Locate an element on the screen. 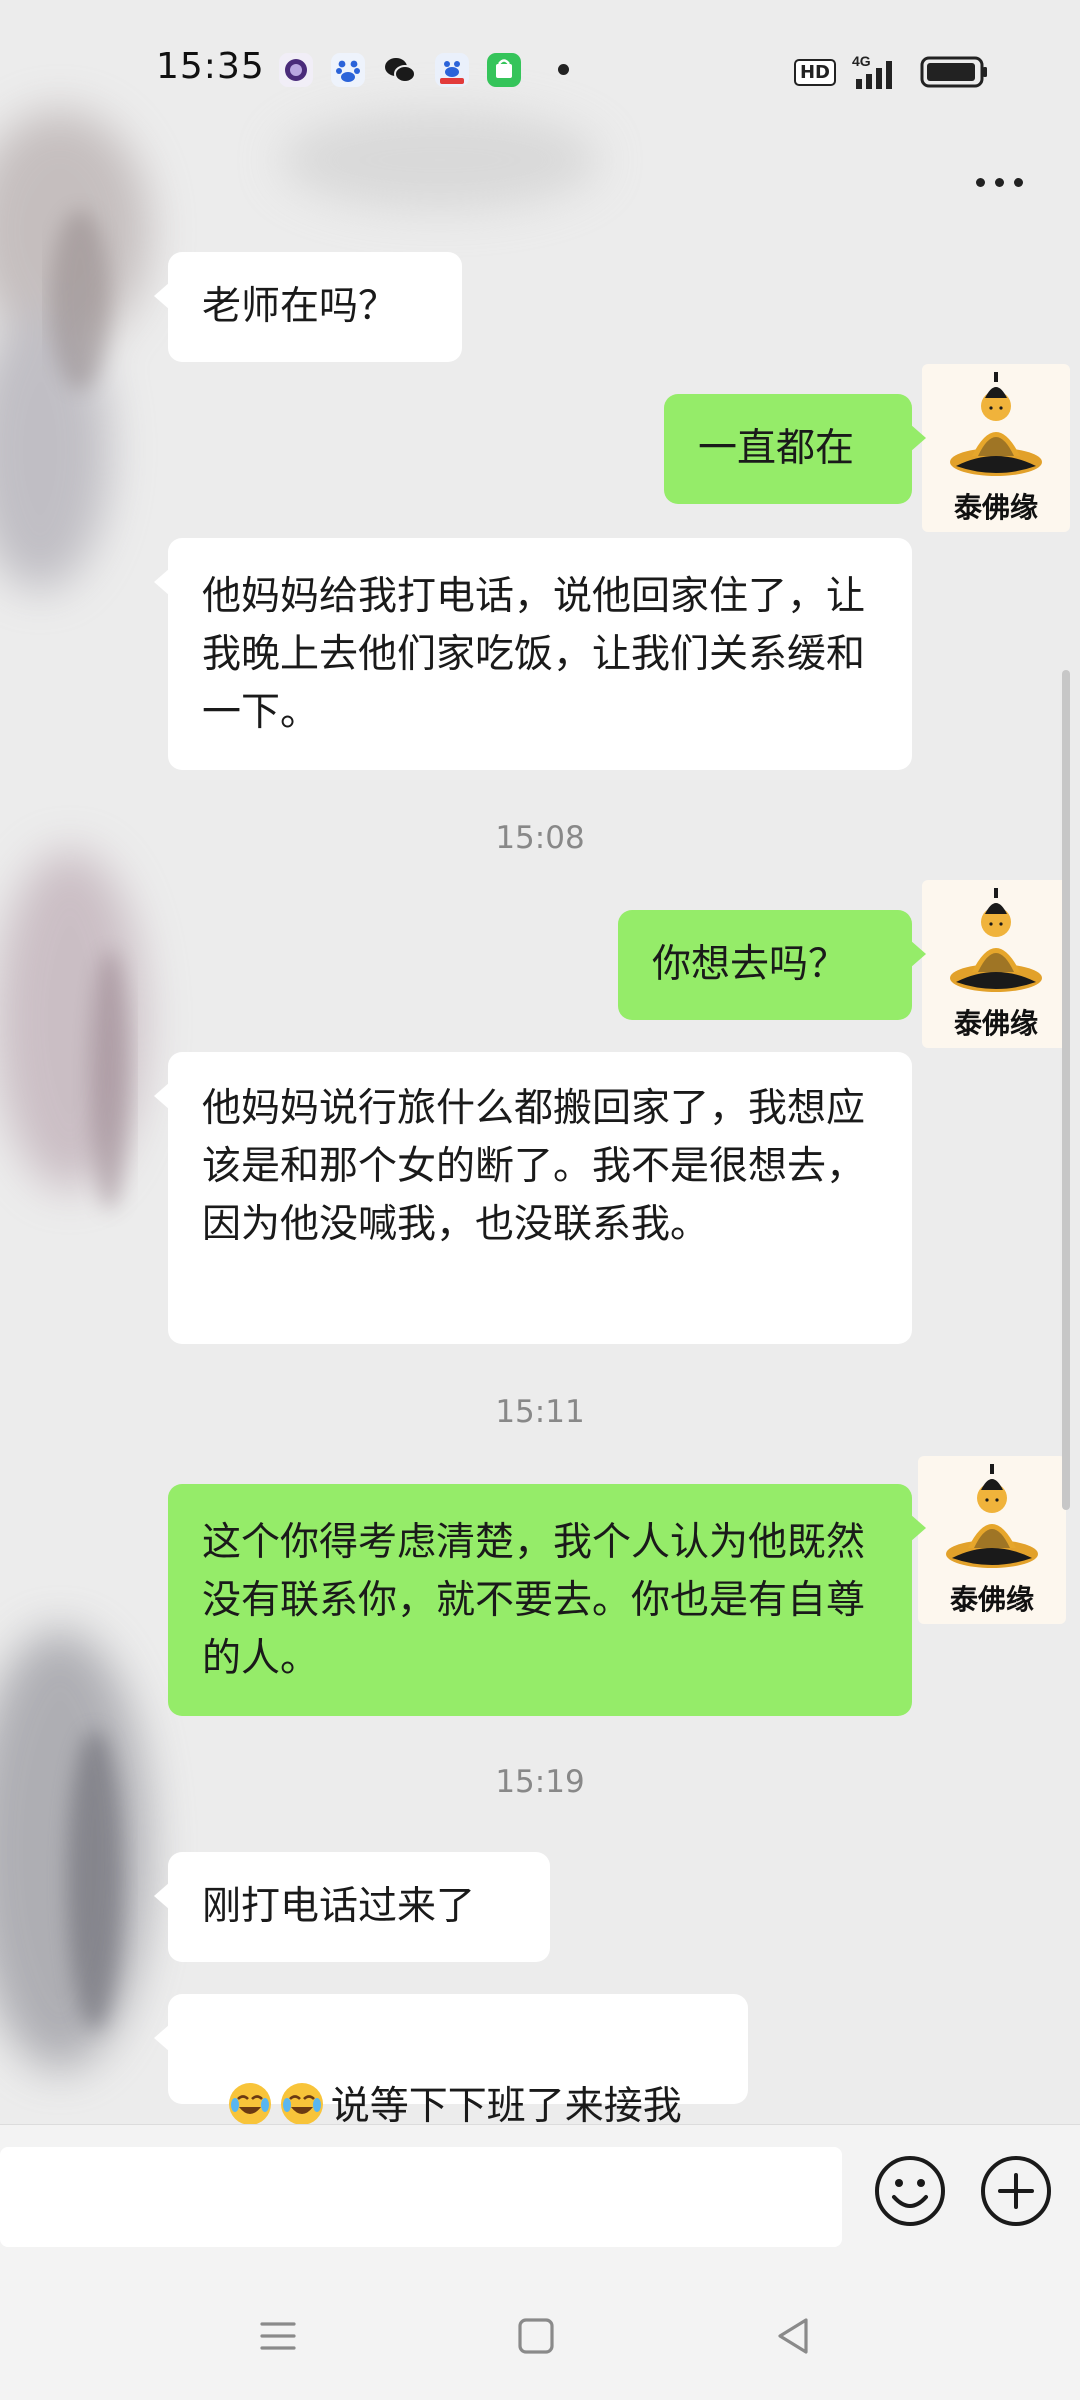 The width and height of the screenshot is (1080, 2400). more-dots-icon is located at coordinates (1006, 182).